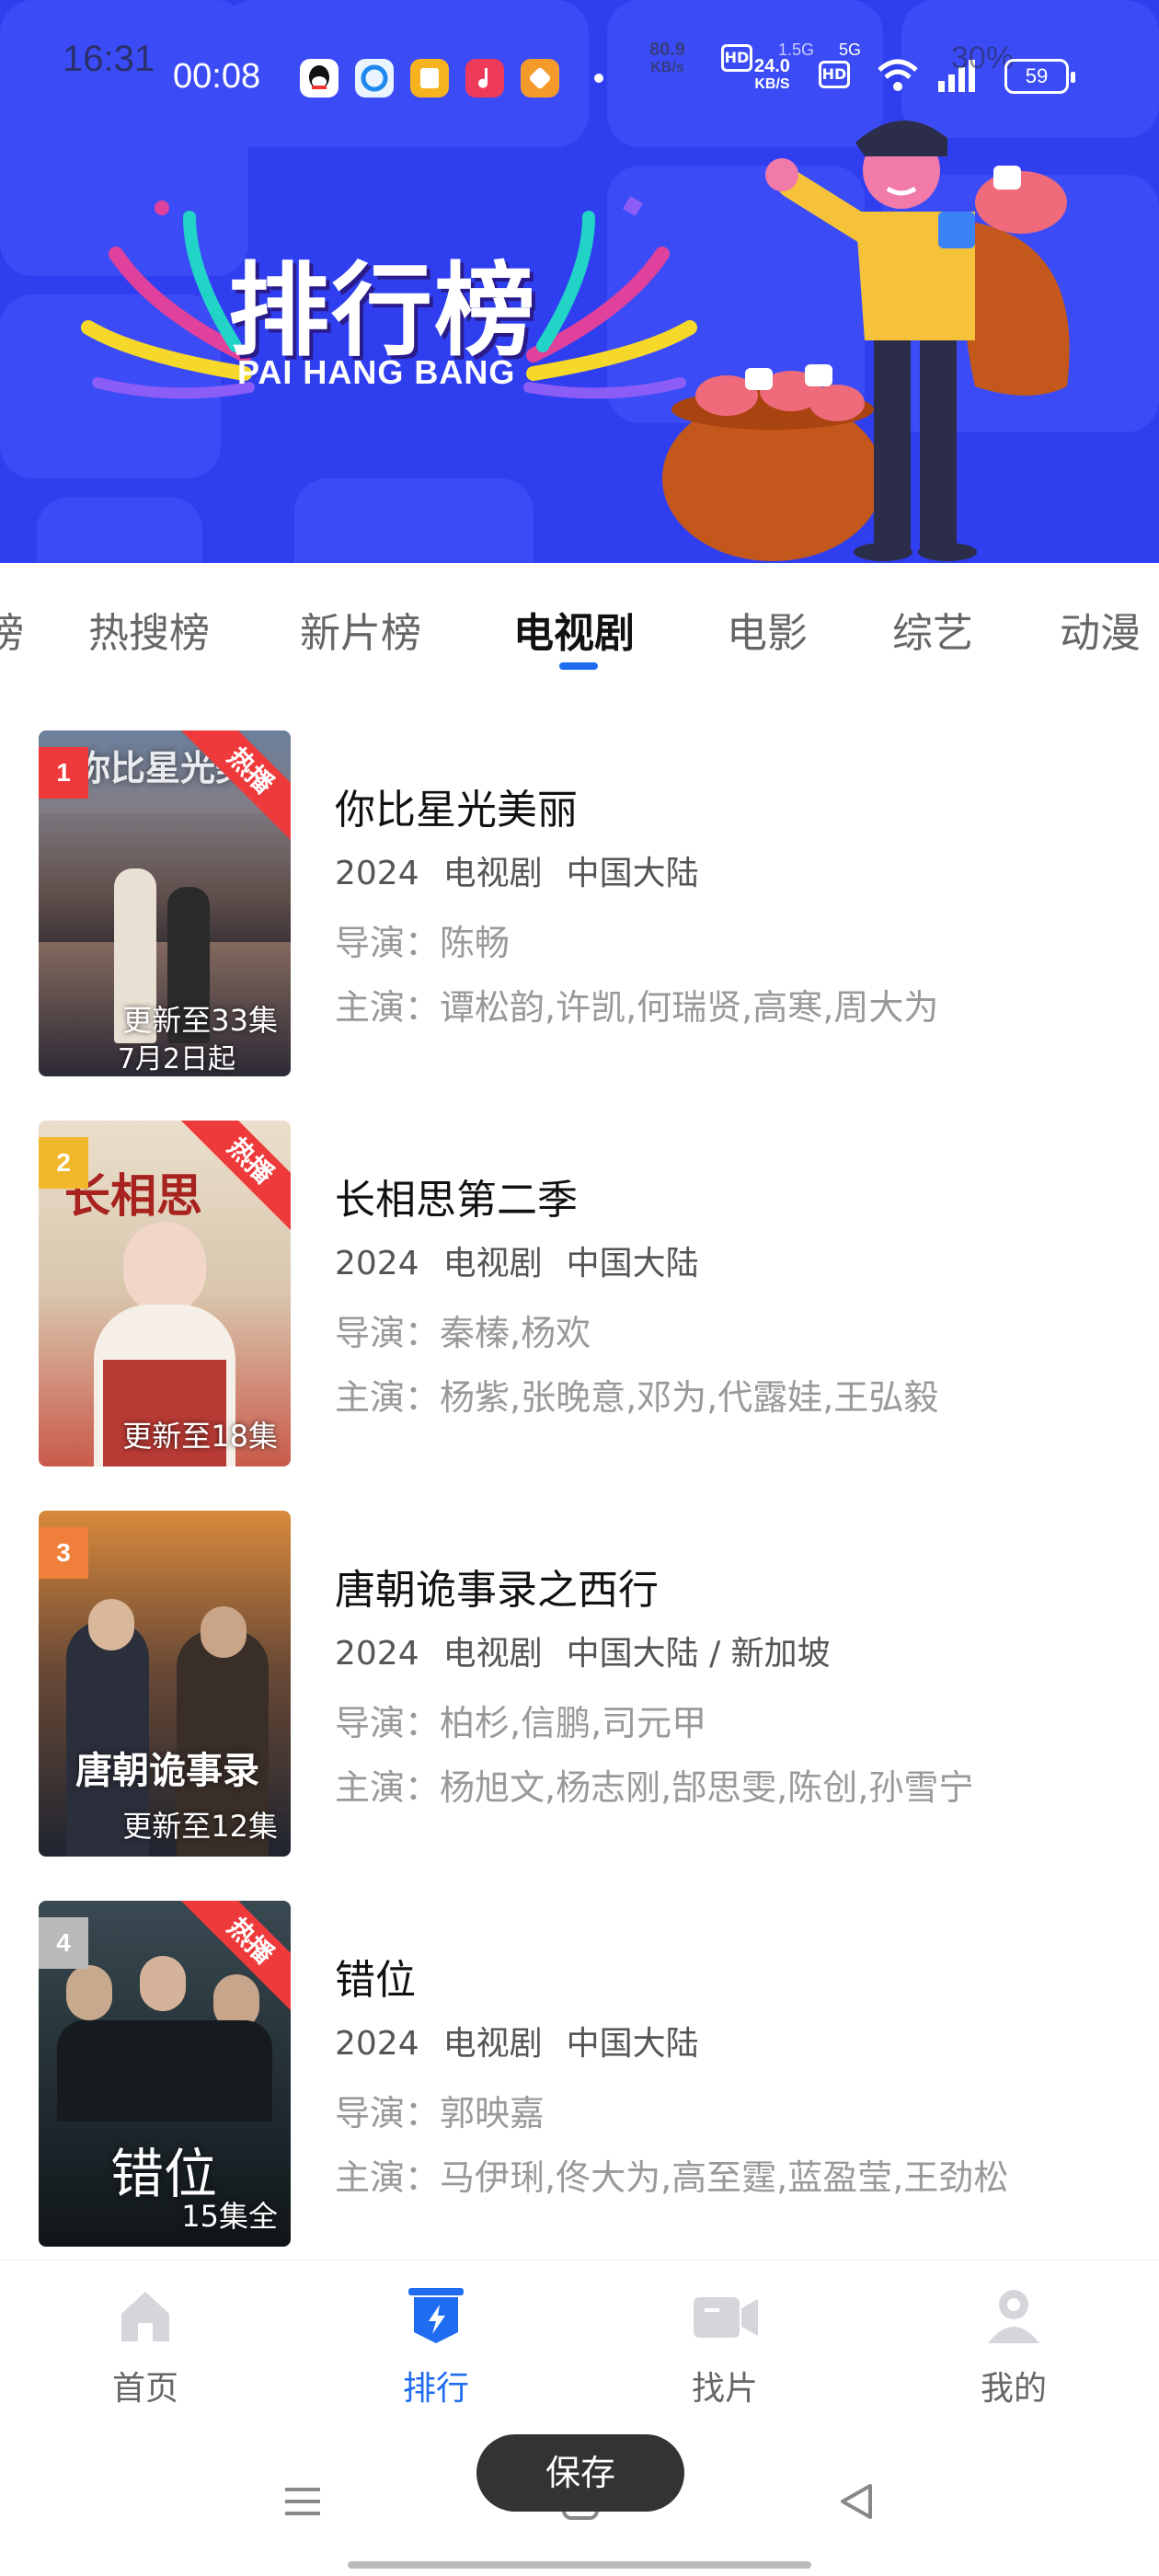  What do you see at coordinates (176, 1059) in the screenshot?
I see `air-date: 7月2日起` at bounding box center [176, 1059].